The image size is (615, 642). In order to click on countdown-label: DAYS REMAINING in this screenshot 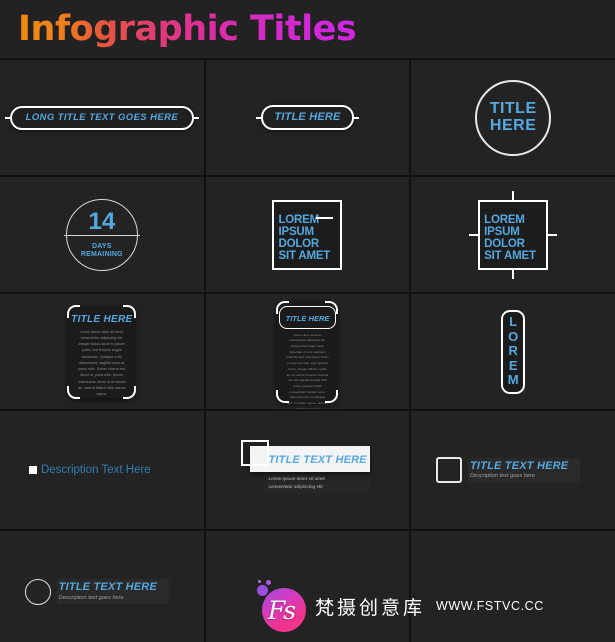, I will do `click(102, 251)`.